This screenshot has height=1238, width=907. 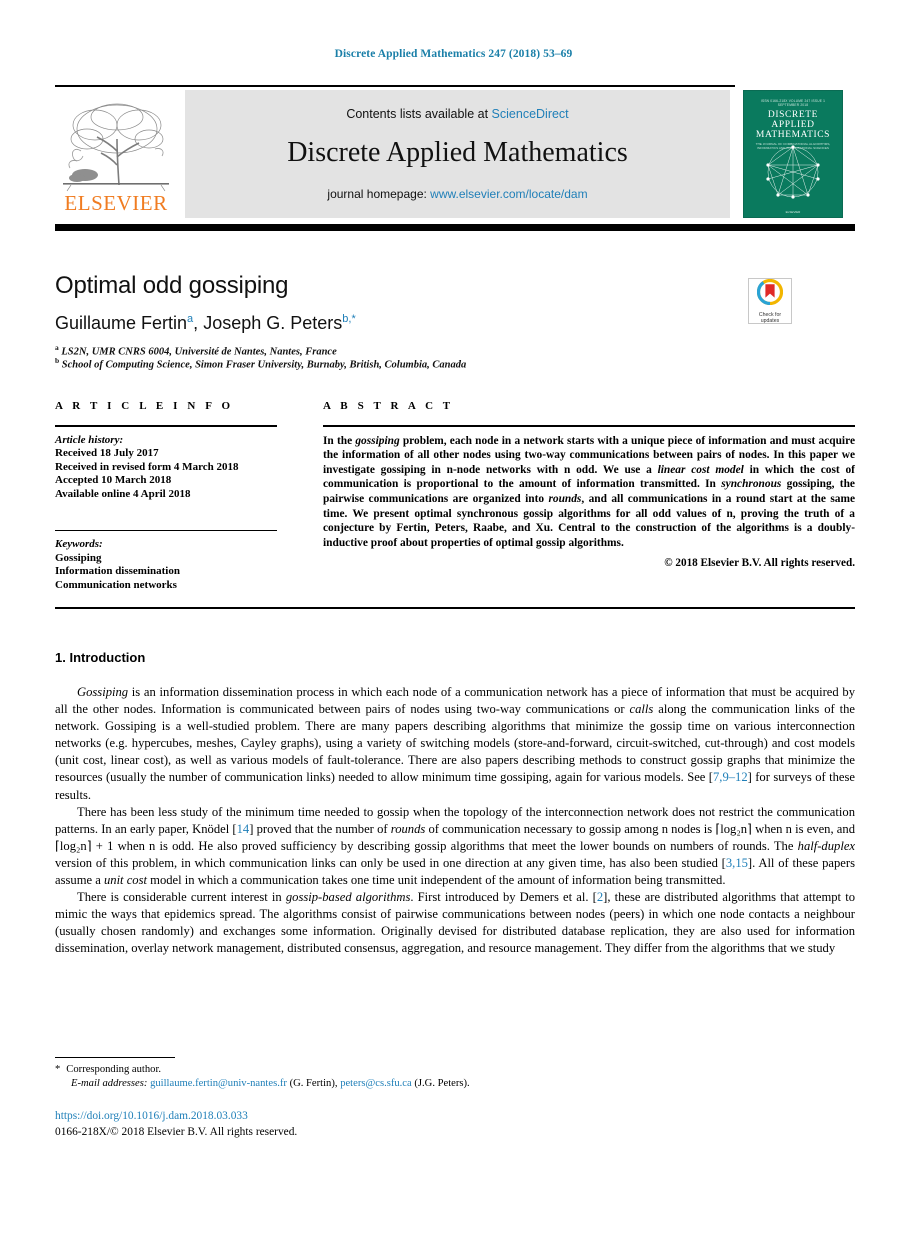 I want to click on abstract-rule, so click(x=589, y=426).